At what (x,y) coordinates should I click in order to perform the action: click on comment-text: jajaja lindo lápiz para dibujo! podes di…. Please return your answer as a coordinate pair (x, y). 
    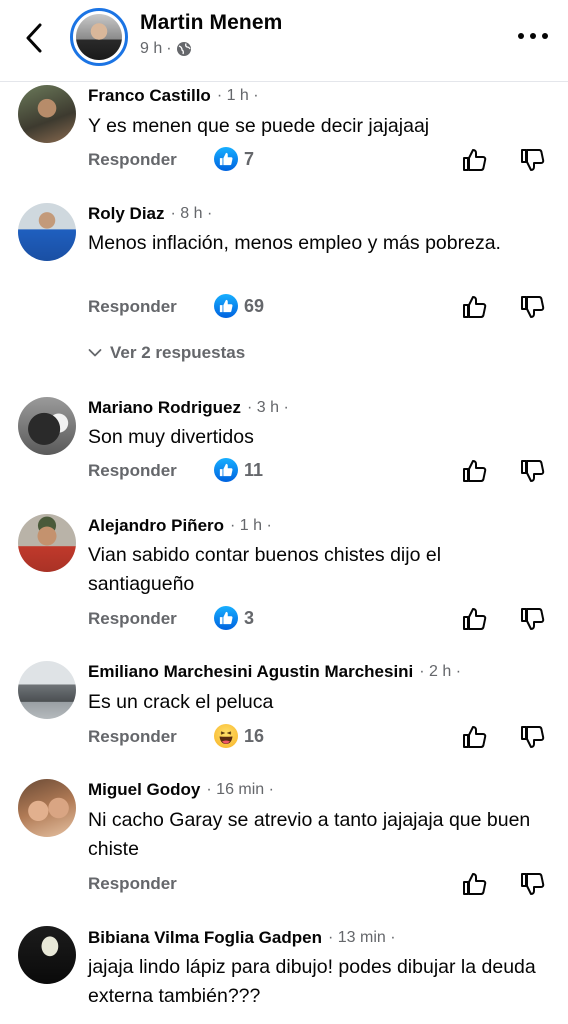
    Looking at the image, I should click on (312, 981).